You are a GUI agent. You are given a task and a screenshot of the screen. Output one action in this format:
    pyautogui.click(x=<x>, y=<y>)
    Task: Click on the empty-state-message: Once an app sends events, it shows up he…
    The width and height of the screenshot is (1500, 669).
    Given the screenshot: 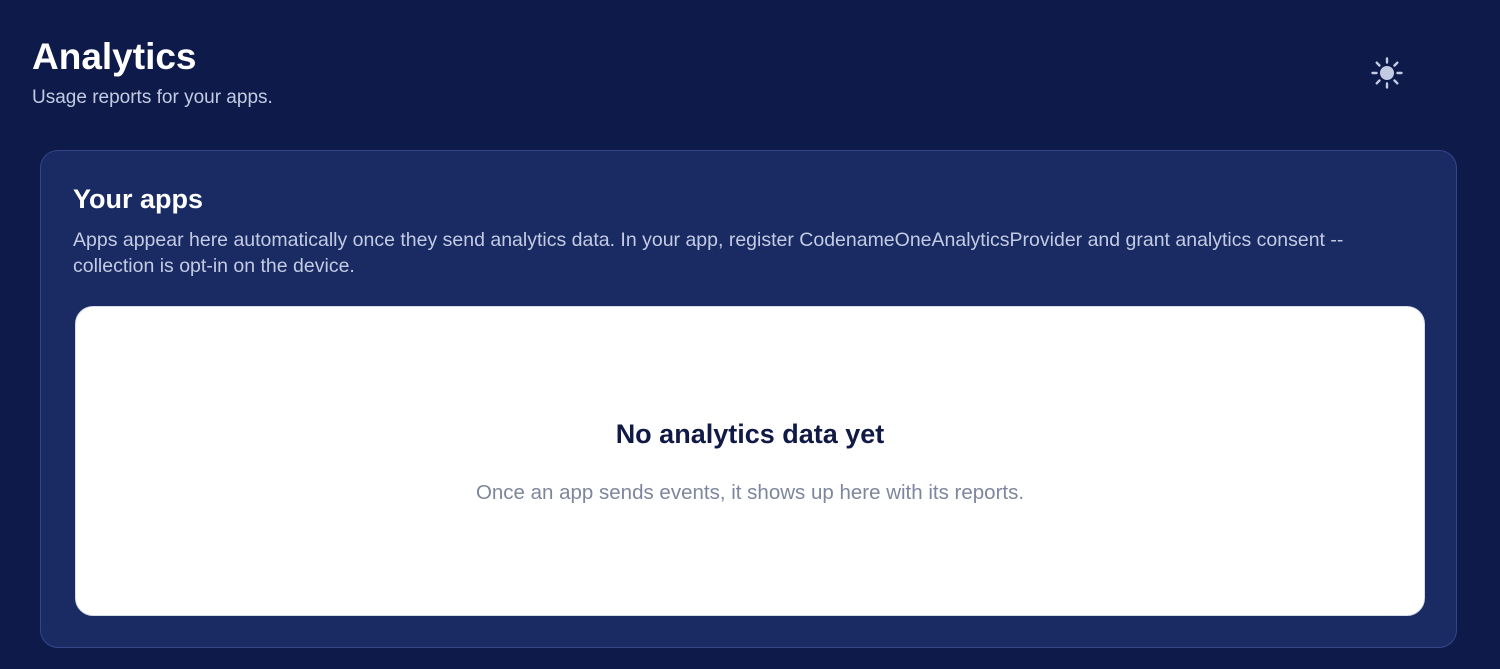 What is the action you would take?
    pyautogui.click(x=750, y=492)
    